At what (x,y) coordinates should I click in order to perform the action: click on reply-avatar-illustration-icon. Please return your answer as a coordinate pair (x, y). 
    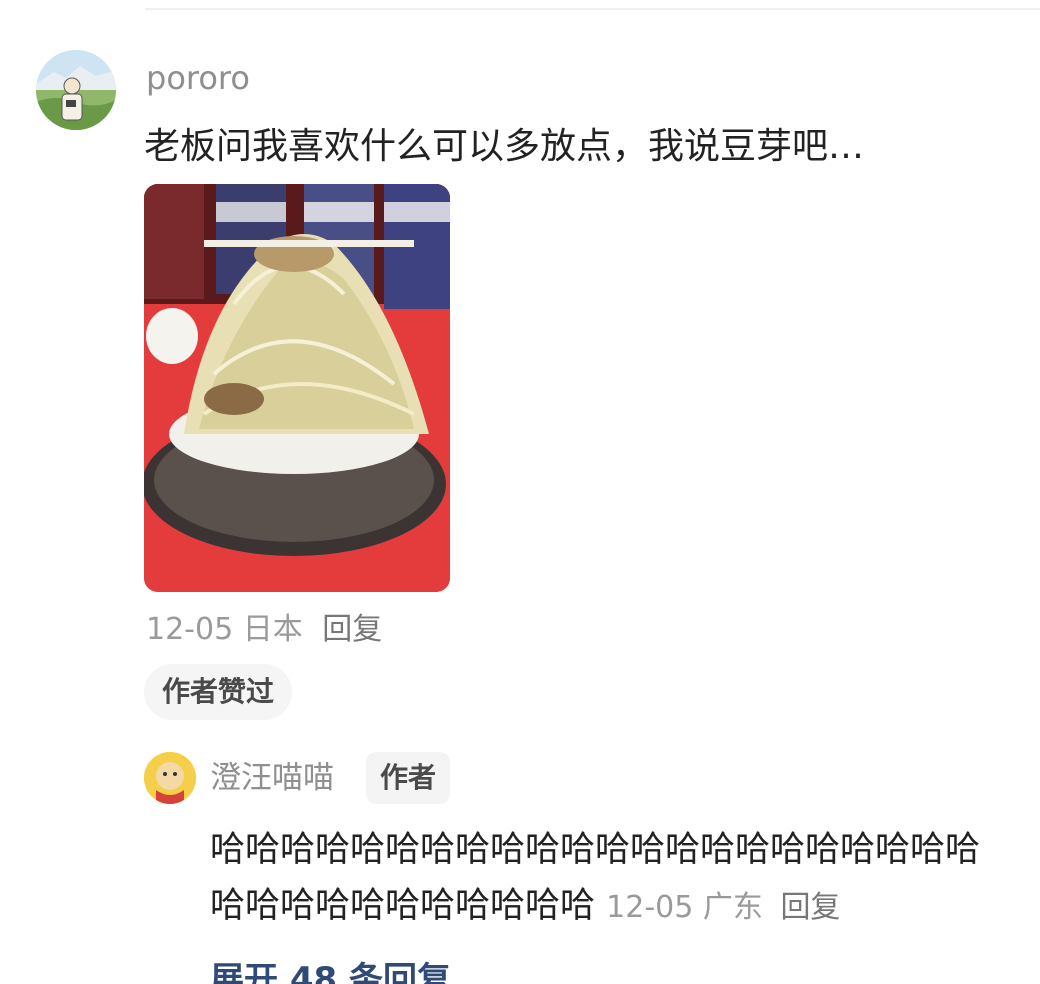
    Looking at the image, I should click on (170, 778).